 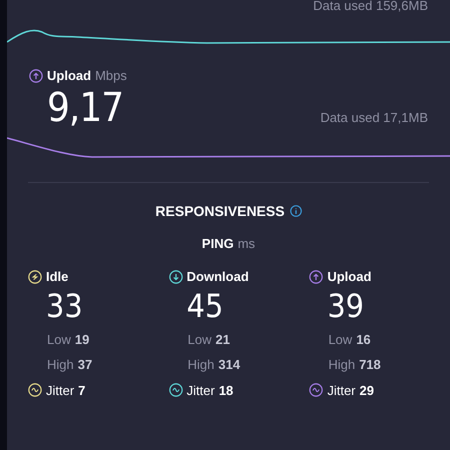 What do you see at coordinates (367, 391) in the screenshot?
I see `jitter-value: 29` at bounding box center [367, 391].